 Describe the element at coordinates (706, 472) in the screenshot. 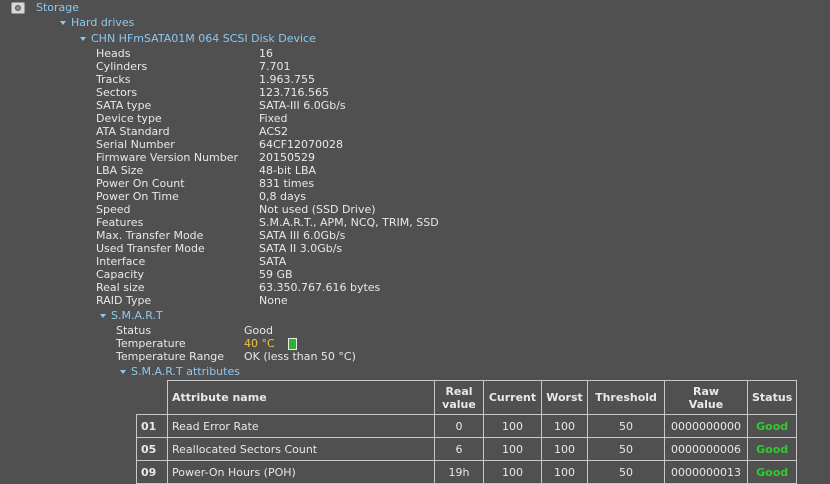

I see `raw-value-cell: 0000000013` at that location.